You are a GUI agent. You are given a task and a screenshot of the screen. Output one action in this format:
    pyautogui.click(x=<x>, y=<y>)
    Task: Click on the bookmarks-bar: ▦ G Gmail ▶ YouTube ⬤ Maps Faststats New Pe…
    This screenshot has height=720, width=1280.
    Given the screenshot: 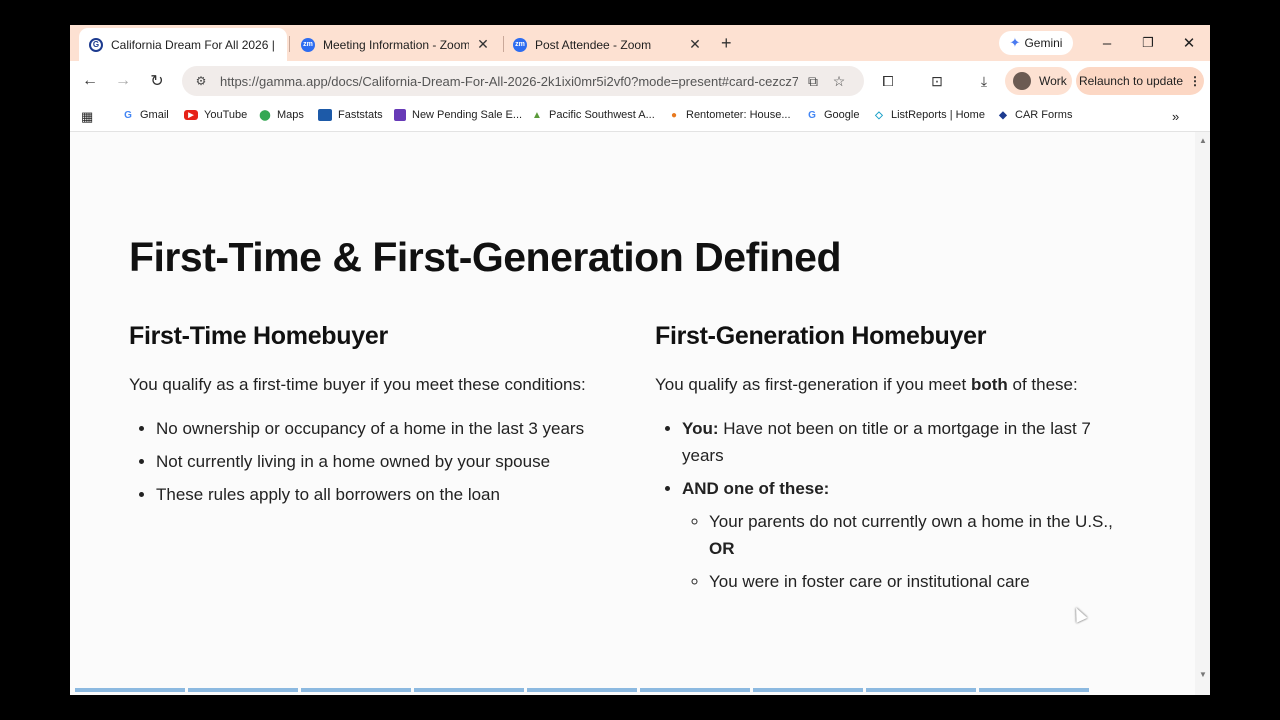 What is the action you would take?
    pyautogui.click(x=640, y=116)
    